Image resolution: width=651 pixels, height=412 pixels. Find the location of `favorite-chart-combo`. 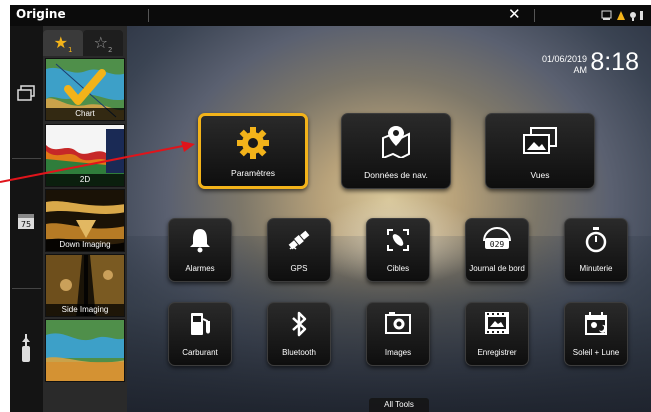

favorite-chart-combo is located at coordinates (85, 350).